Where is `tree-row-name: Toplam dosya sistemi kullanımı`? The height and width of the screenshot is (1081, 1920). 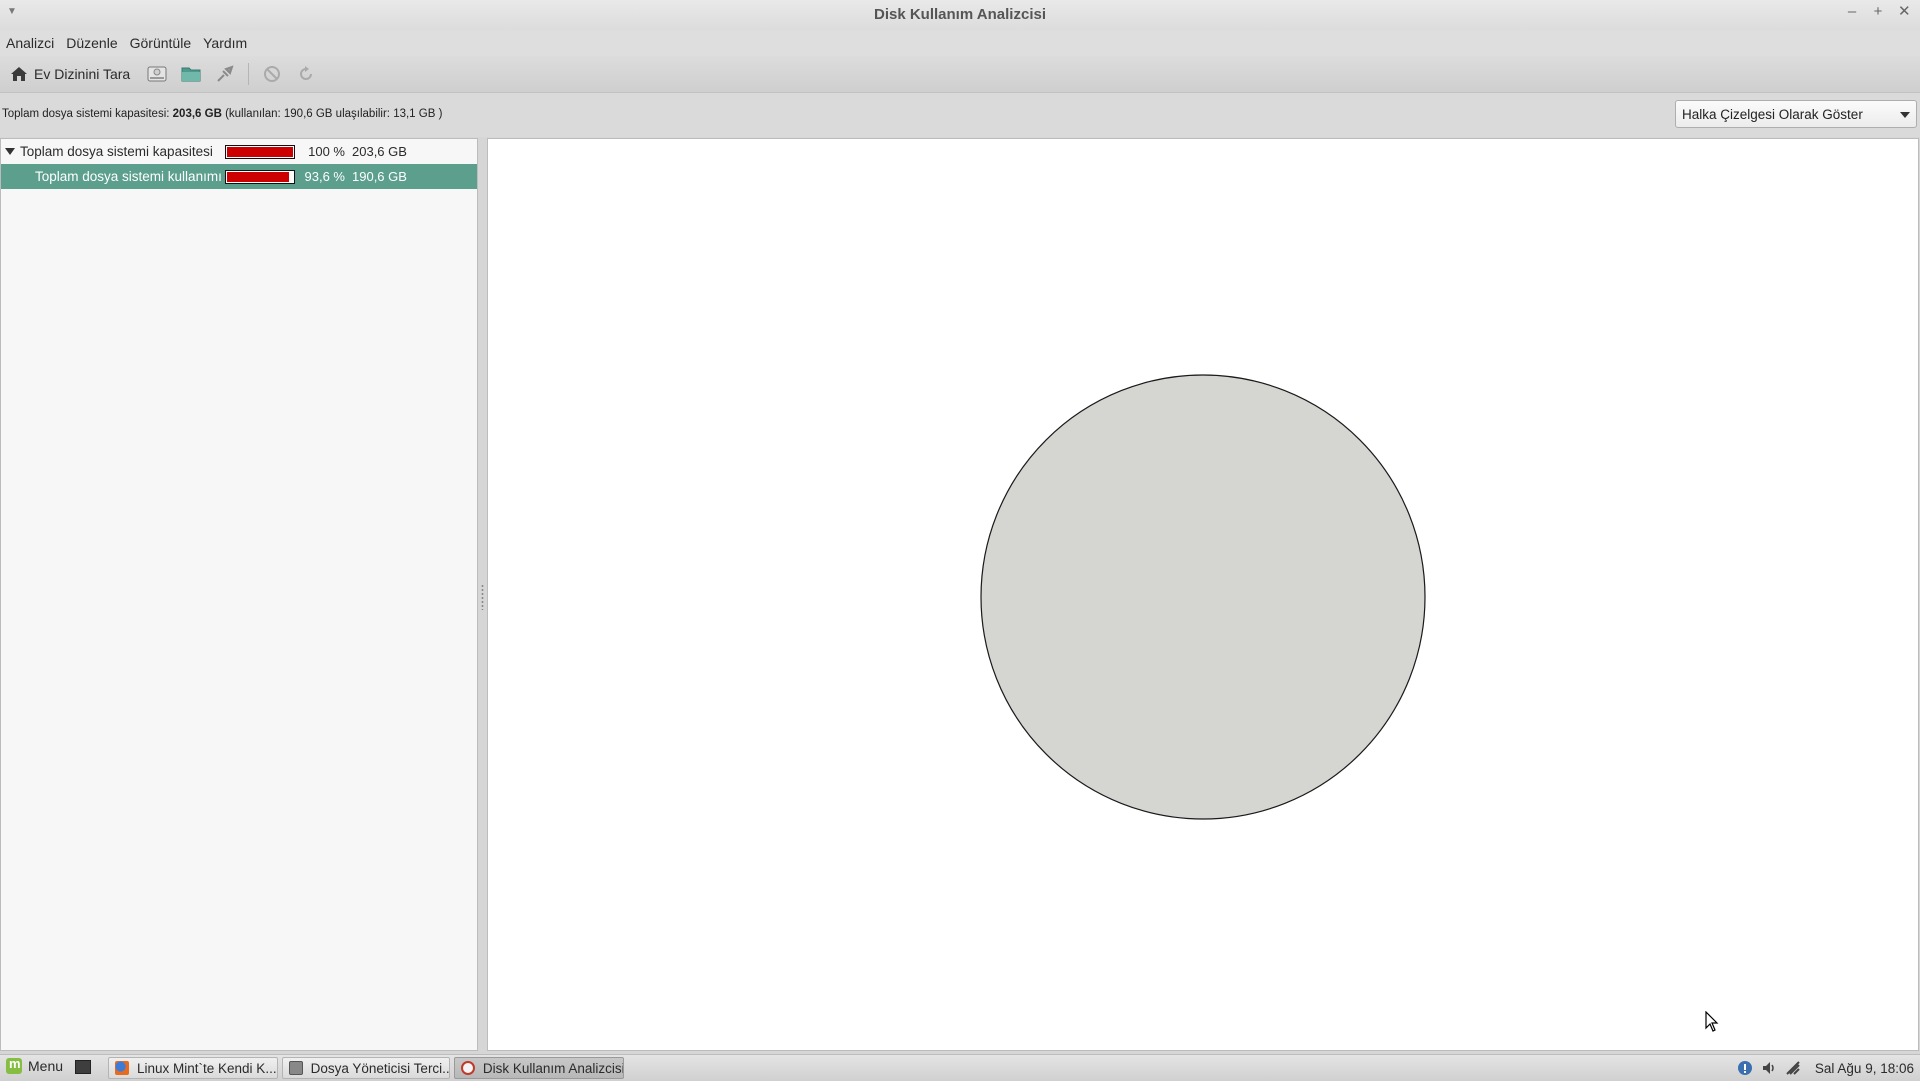
tree-row-name: Toplam dosya sistemi kullanımı is located at coordinates (128, 176).